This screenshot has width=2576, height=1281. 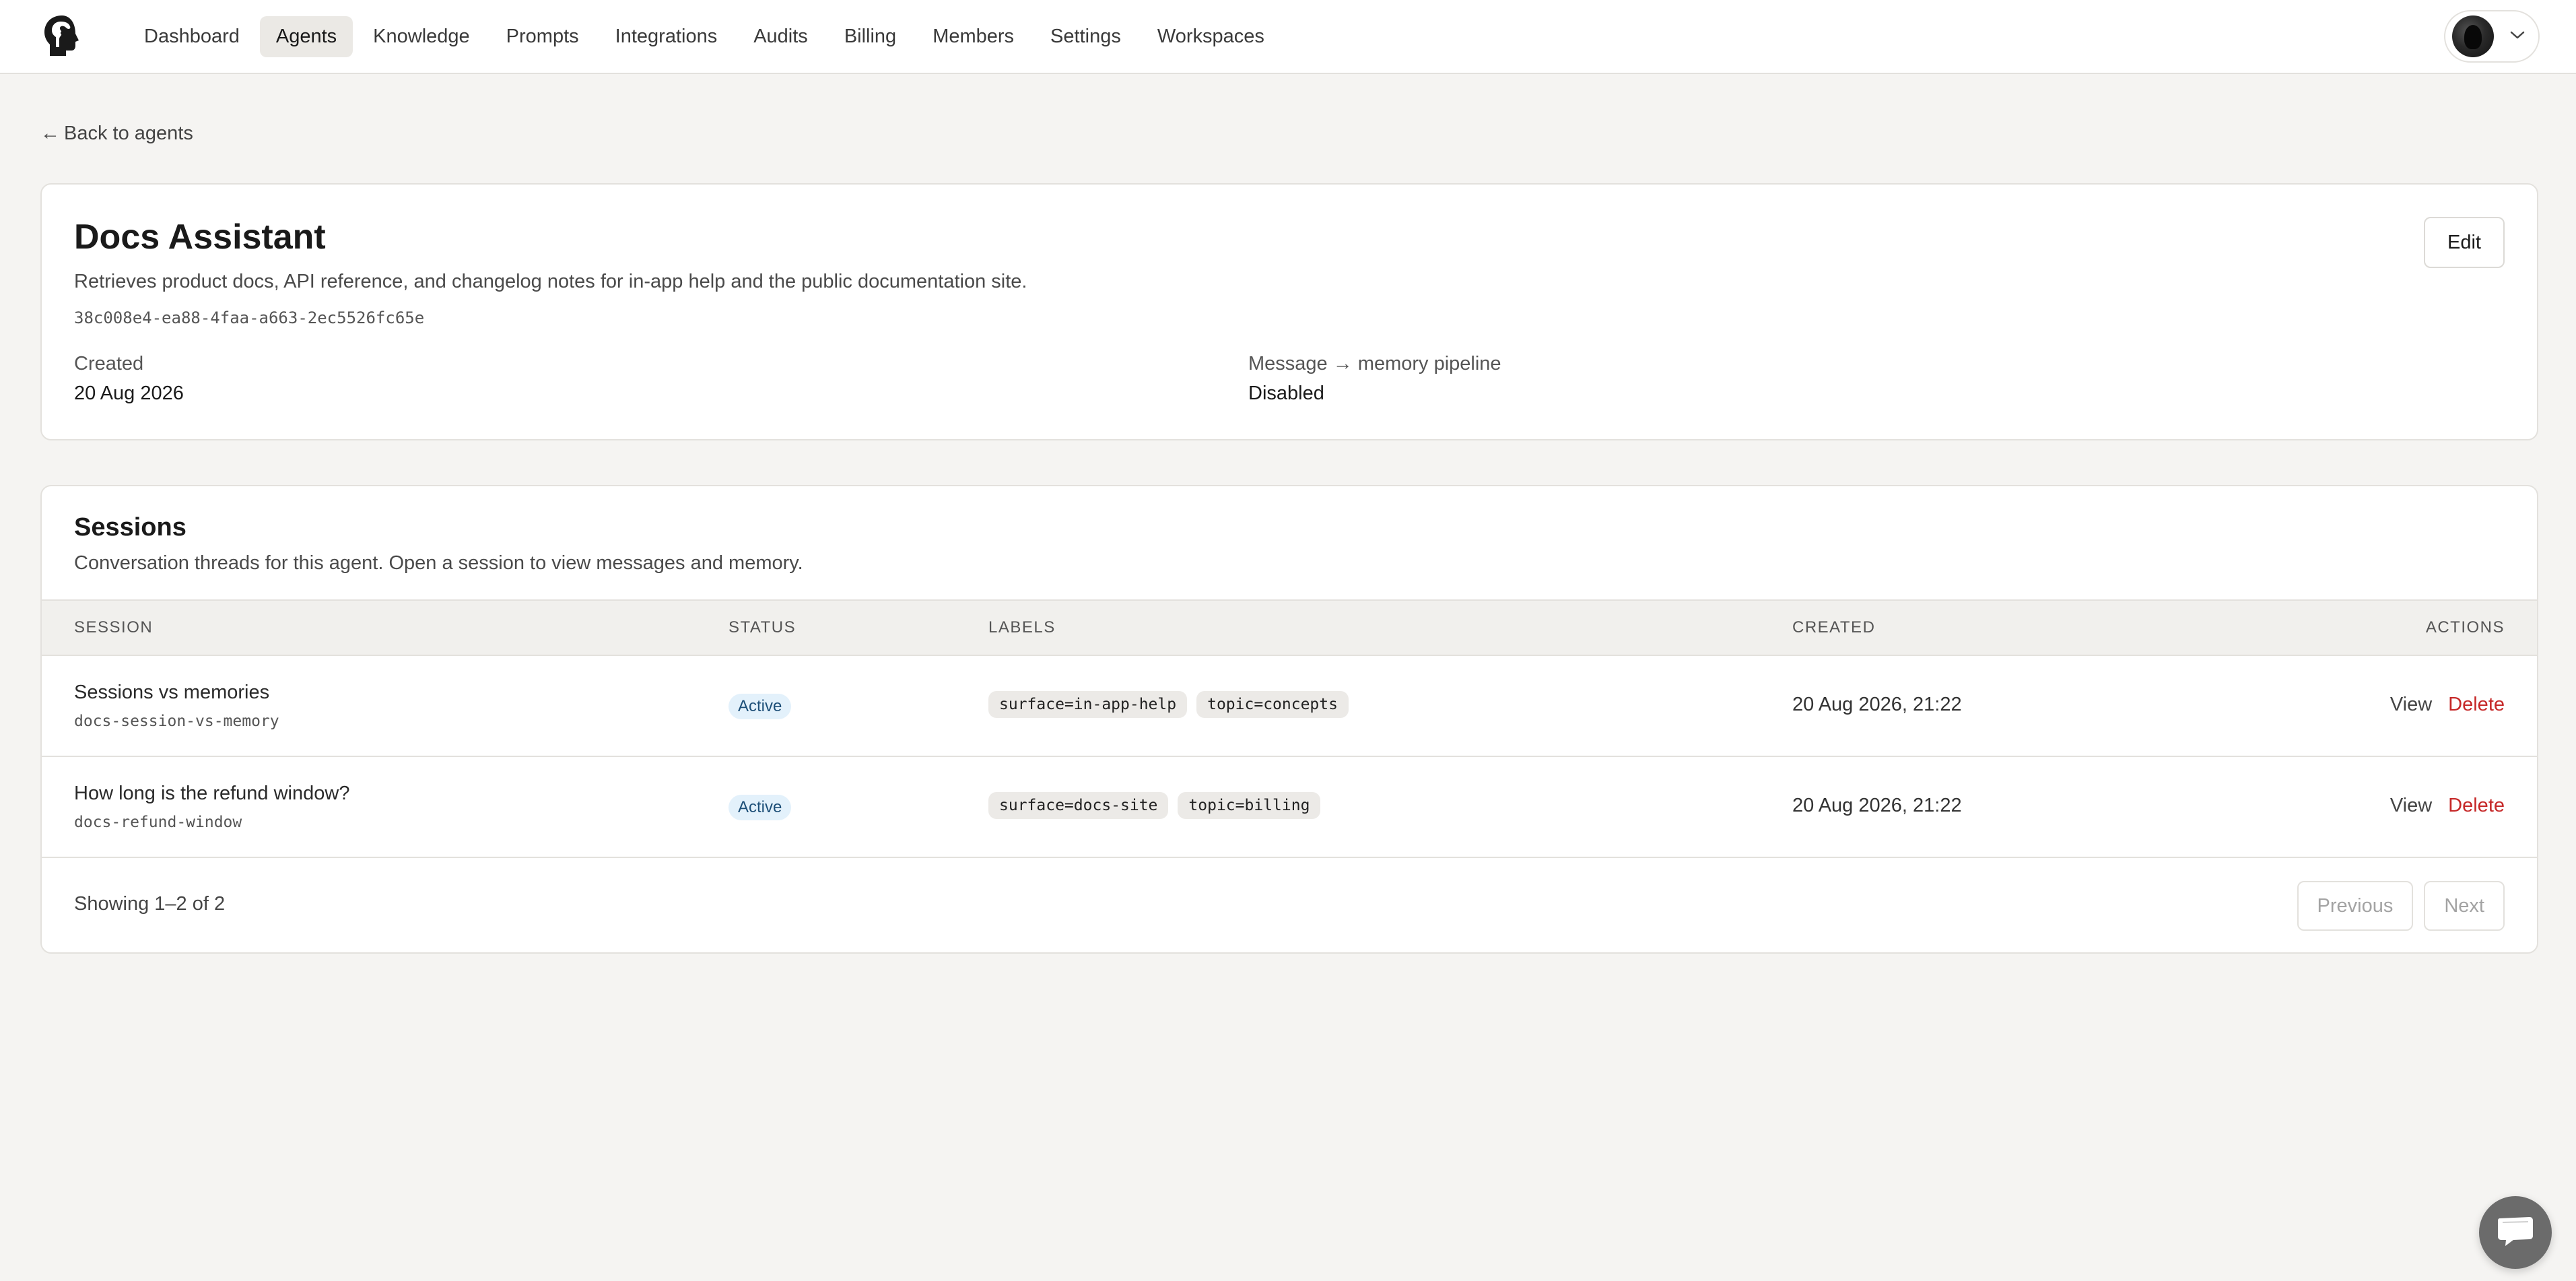 What do you see at coordinates (870, 36) in the screenshot?
I see `nav-item-billing: Billing` at bounding box center [870, 36].